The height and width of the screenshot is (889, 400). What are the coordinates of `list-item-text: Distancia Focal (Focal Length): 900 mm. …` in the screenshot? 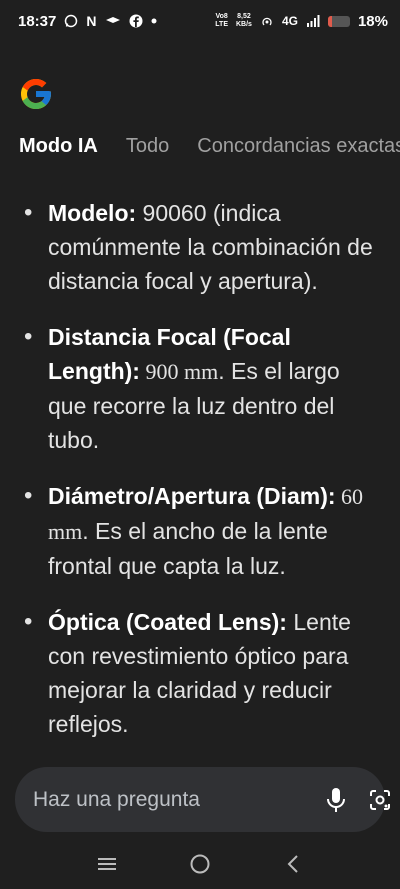 It's located at (214, 388).